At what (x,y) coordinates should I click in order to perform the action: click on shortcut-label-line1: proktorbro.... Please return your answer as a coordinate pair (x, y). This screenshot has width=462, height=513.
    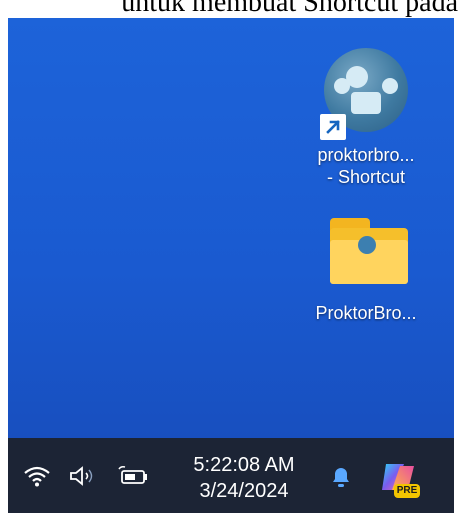
    Looking at the image, I should click on (366, 155).